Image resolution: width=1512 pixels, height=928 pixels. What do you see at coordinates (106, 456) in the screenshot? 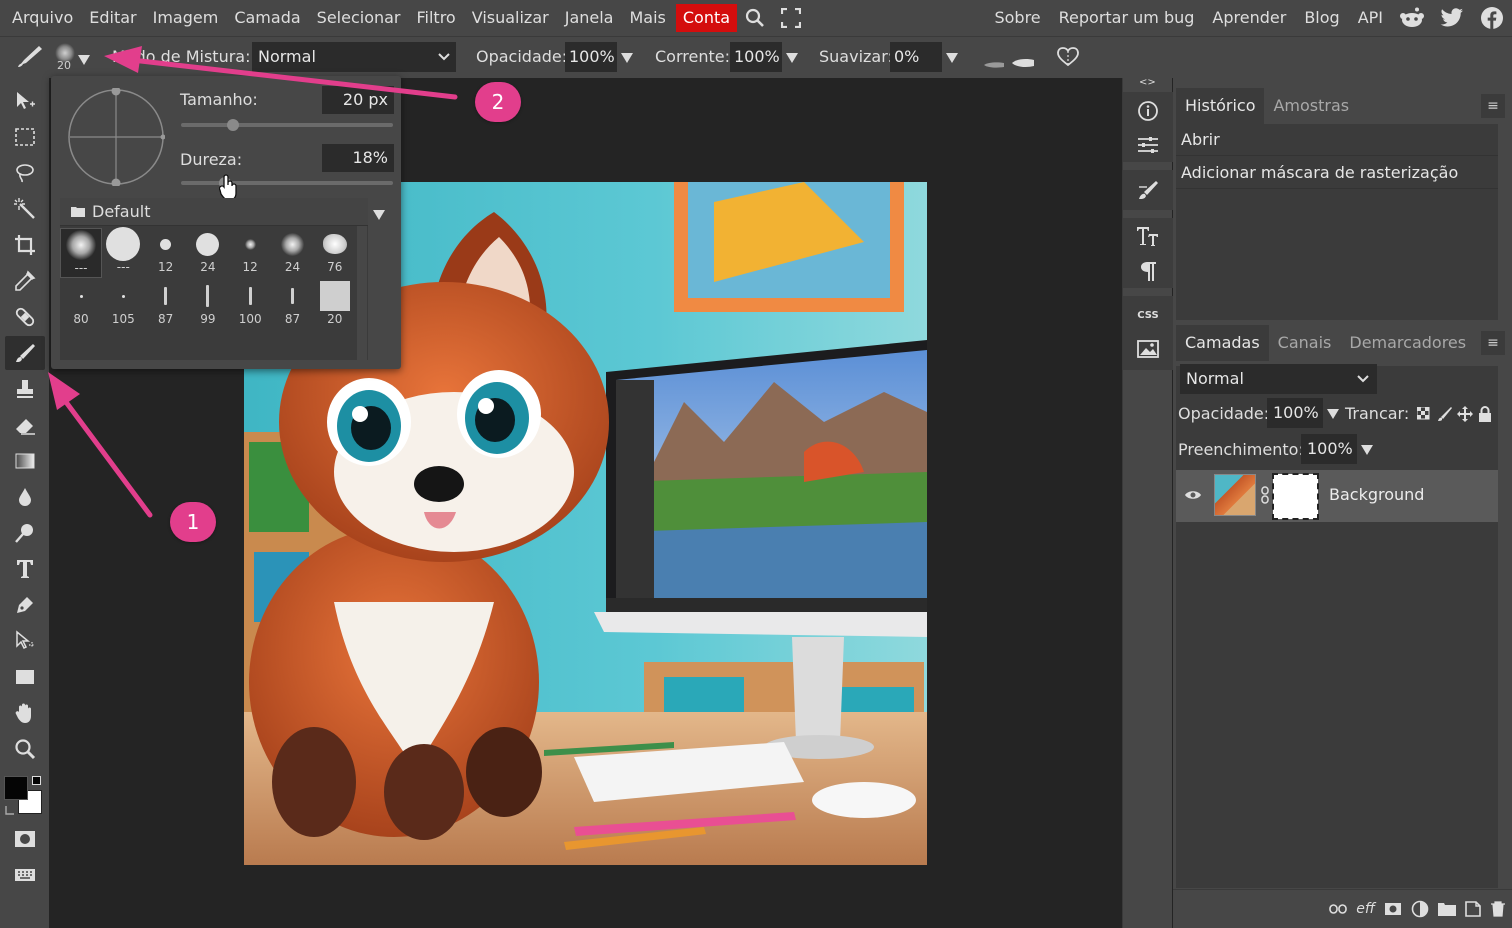
I see `arrow-1-line` at bounding box center [106, 456].